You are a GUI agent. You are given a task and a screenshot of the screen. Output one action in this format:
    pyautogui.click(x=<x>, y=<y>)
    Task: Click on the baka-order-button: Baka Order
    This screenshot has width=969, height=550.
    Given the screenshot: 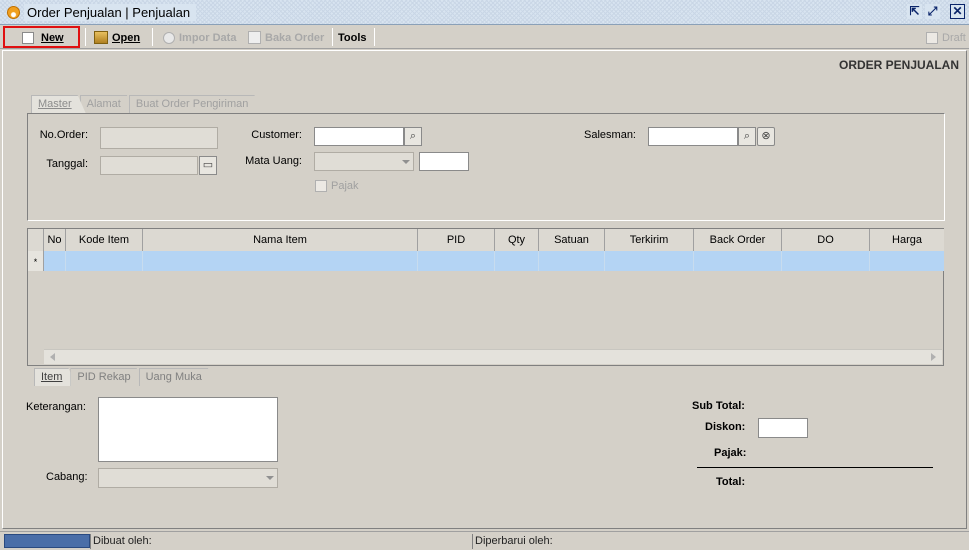 What is the action you would take?
    pyautogui.click(x=286, y=37)
    